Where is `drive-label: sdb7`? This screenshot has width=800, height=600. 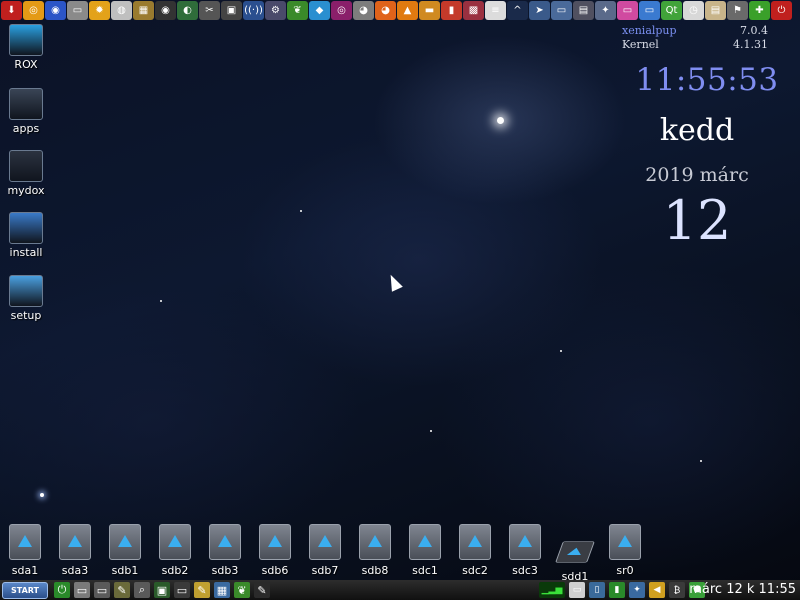 drive-label: sdb7 is located at coordinates (325, 570).